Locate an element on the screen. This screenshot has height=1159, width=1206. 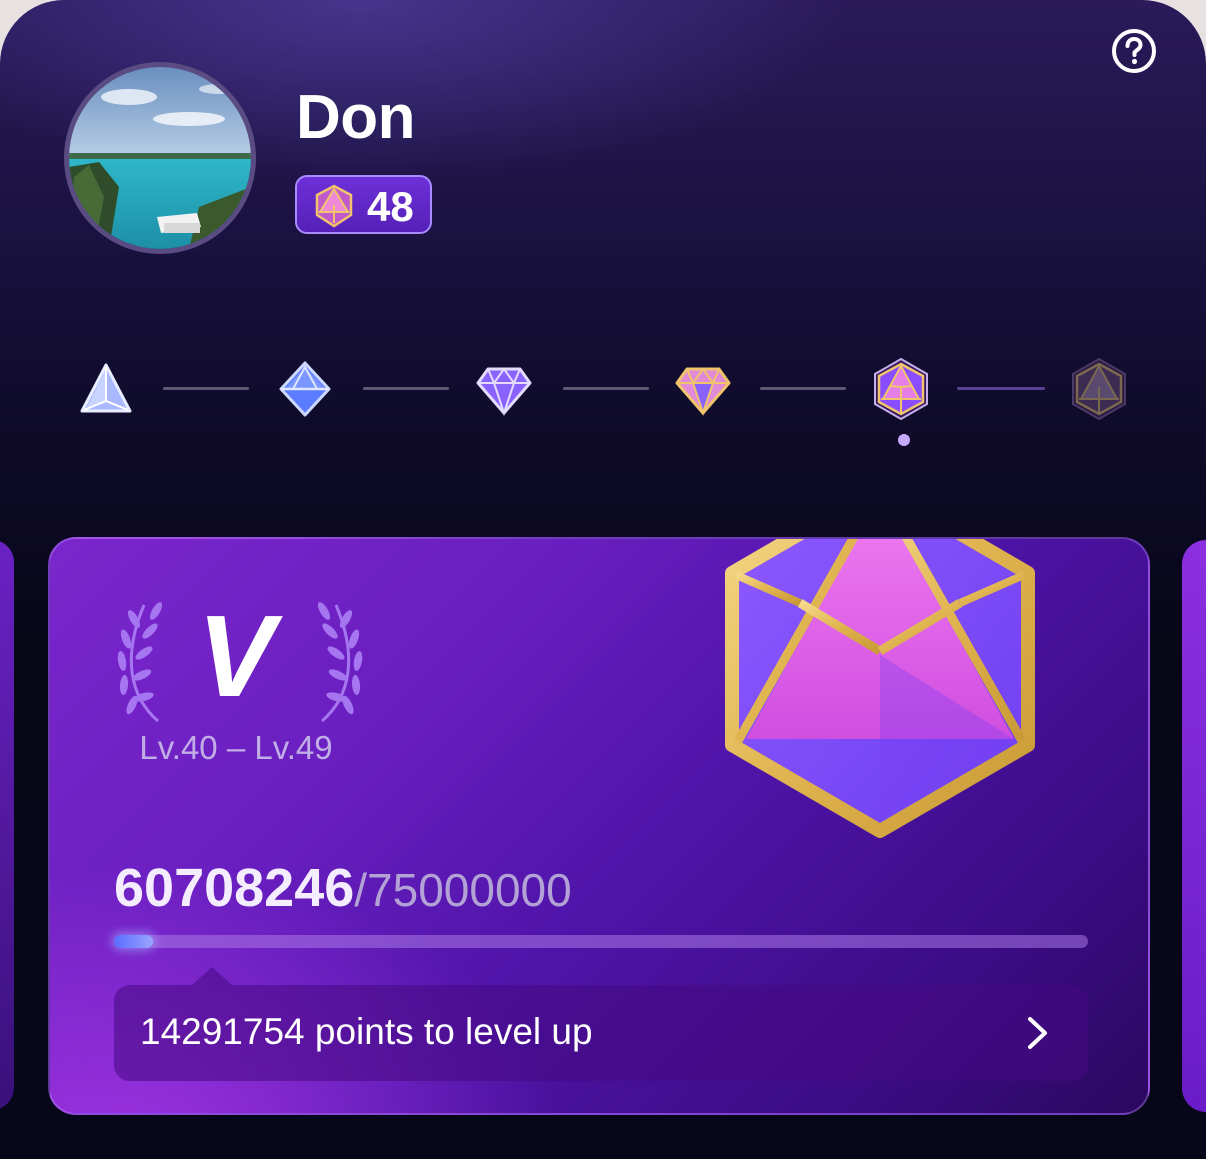
chevron-right-icon is located at coordinates (1037, 1033).